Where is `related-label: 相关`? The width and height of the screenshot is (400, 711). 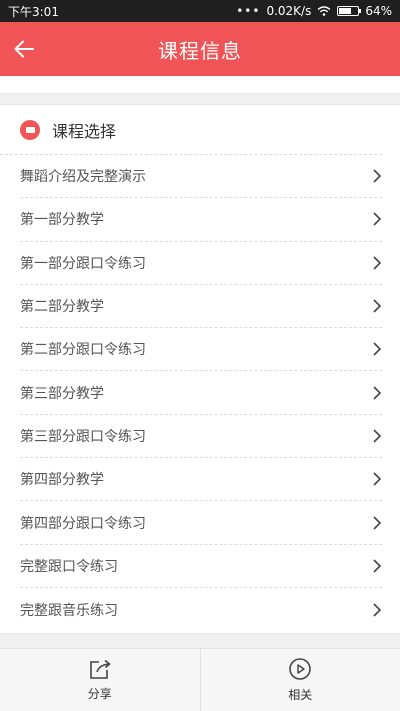
related-label: 相关 is located at coordinates (300, 695).